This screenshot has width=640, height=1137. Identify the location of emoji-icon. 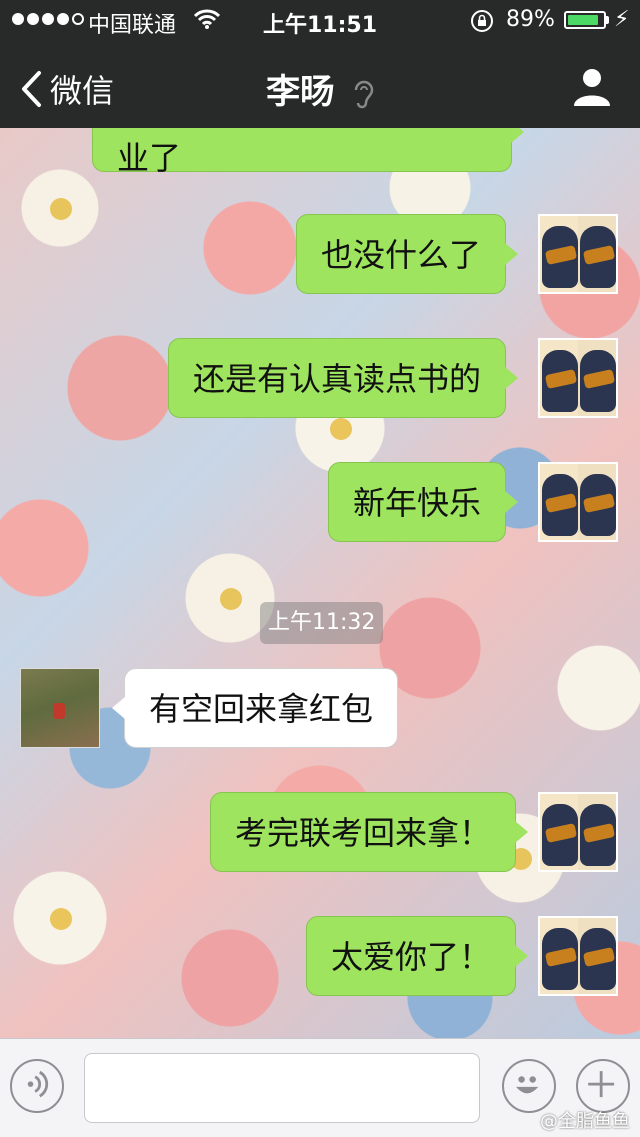
(527, 1085).